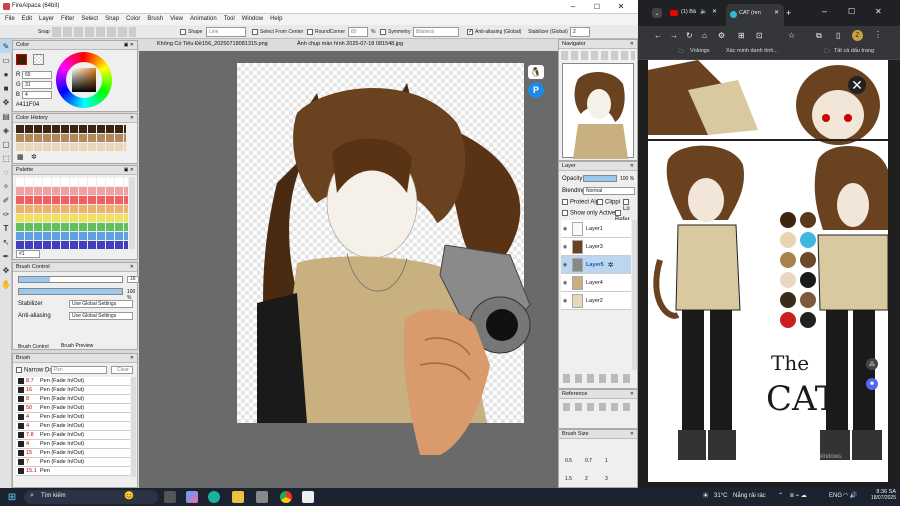  I want to click on color-wheel, so click(84, 80).